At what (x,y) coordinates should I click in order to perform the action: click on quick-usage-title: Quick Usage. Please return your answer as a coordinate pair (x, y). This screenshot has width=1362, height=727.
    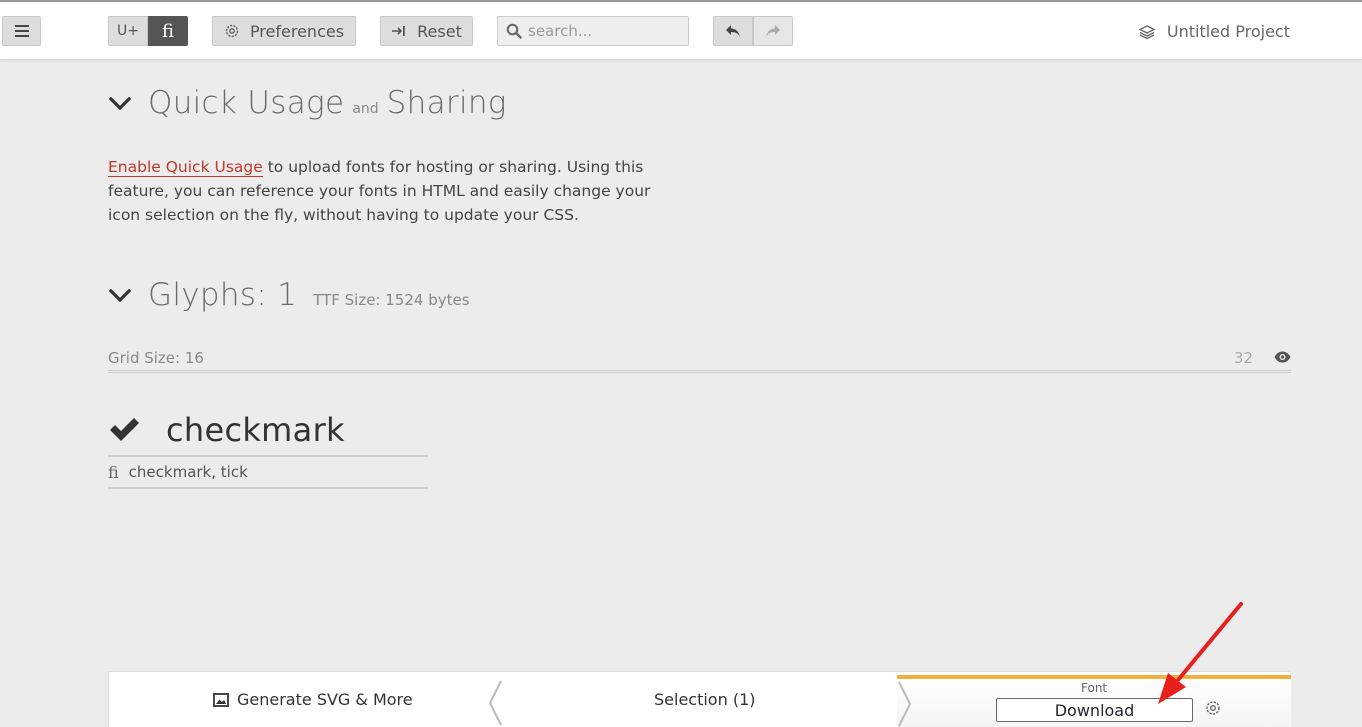
    Looking at the image, I should click on (246, 103).